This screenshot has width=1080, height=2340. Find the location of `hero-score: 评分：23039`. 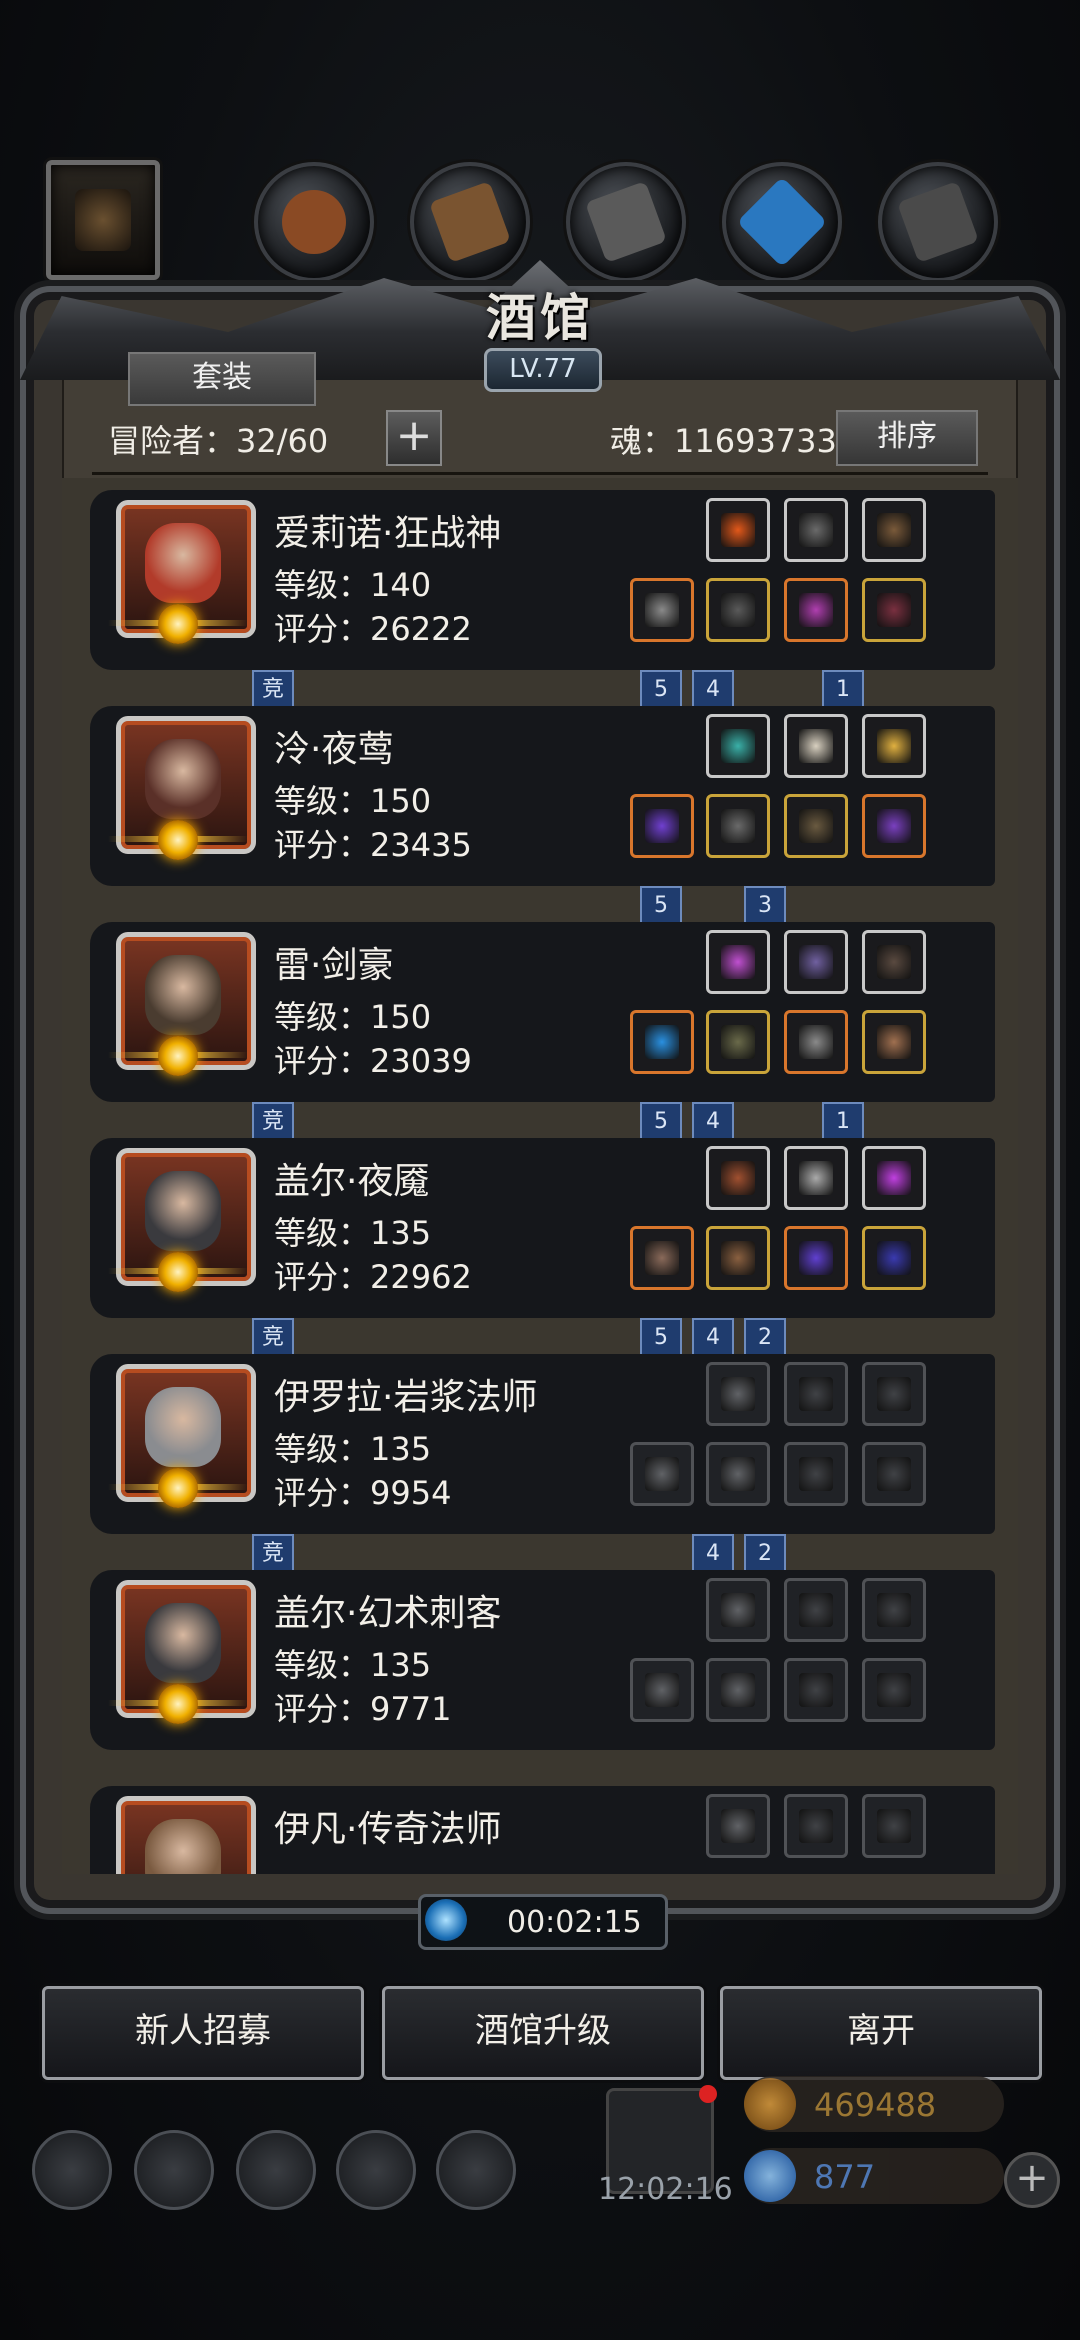

hero-score: 评分：23039 is located at coordinates (373, 1061).